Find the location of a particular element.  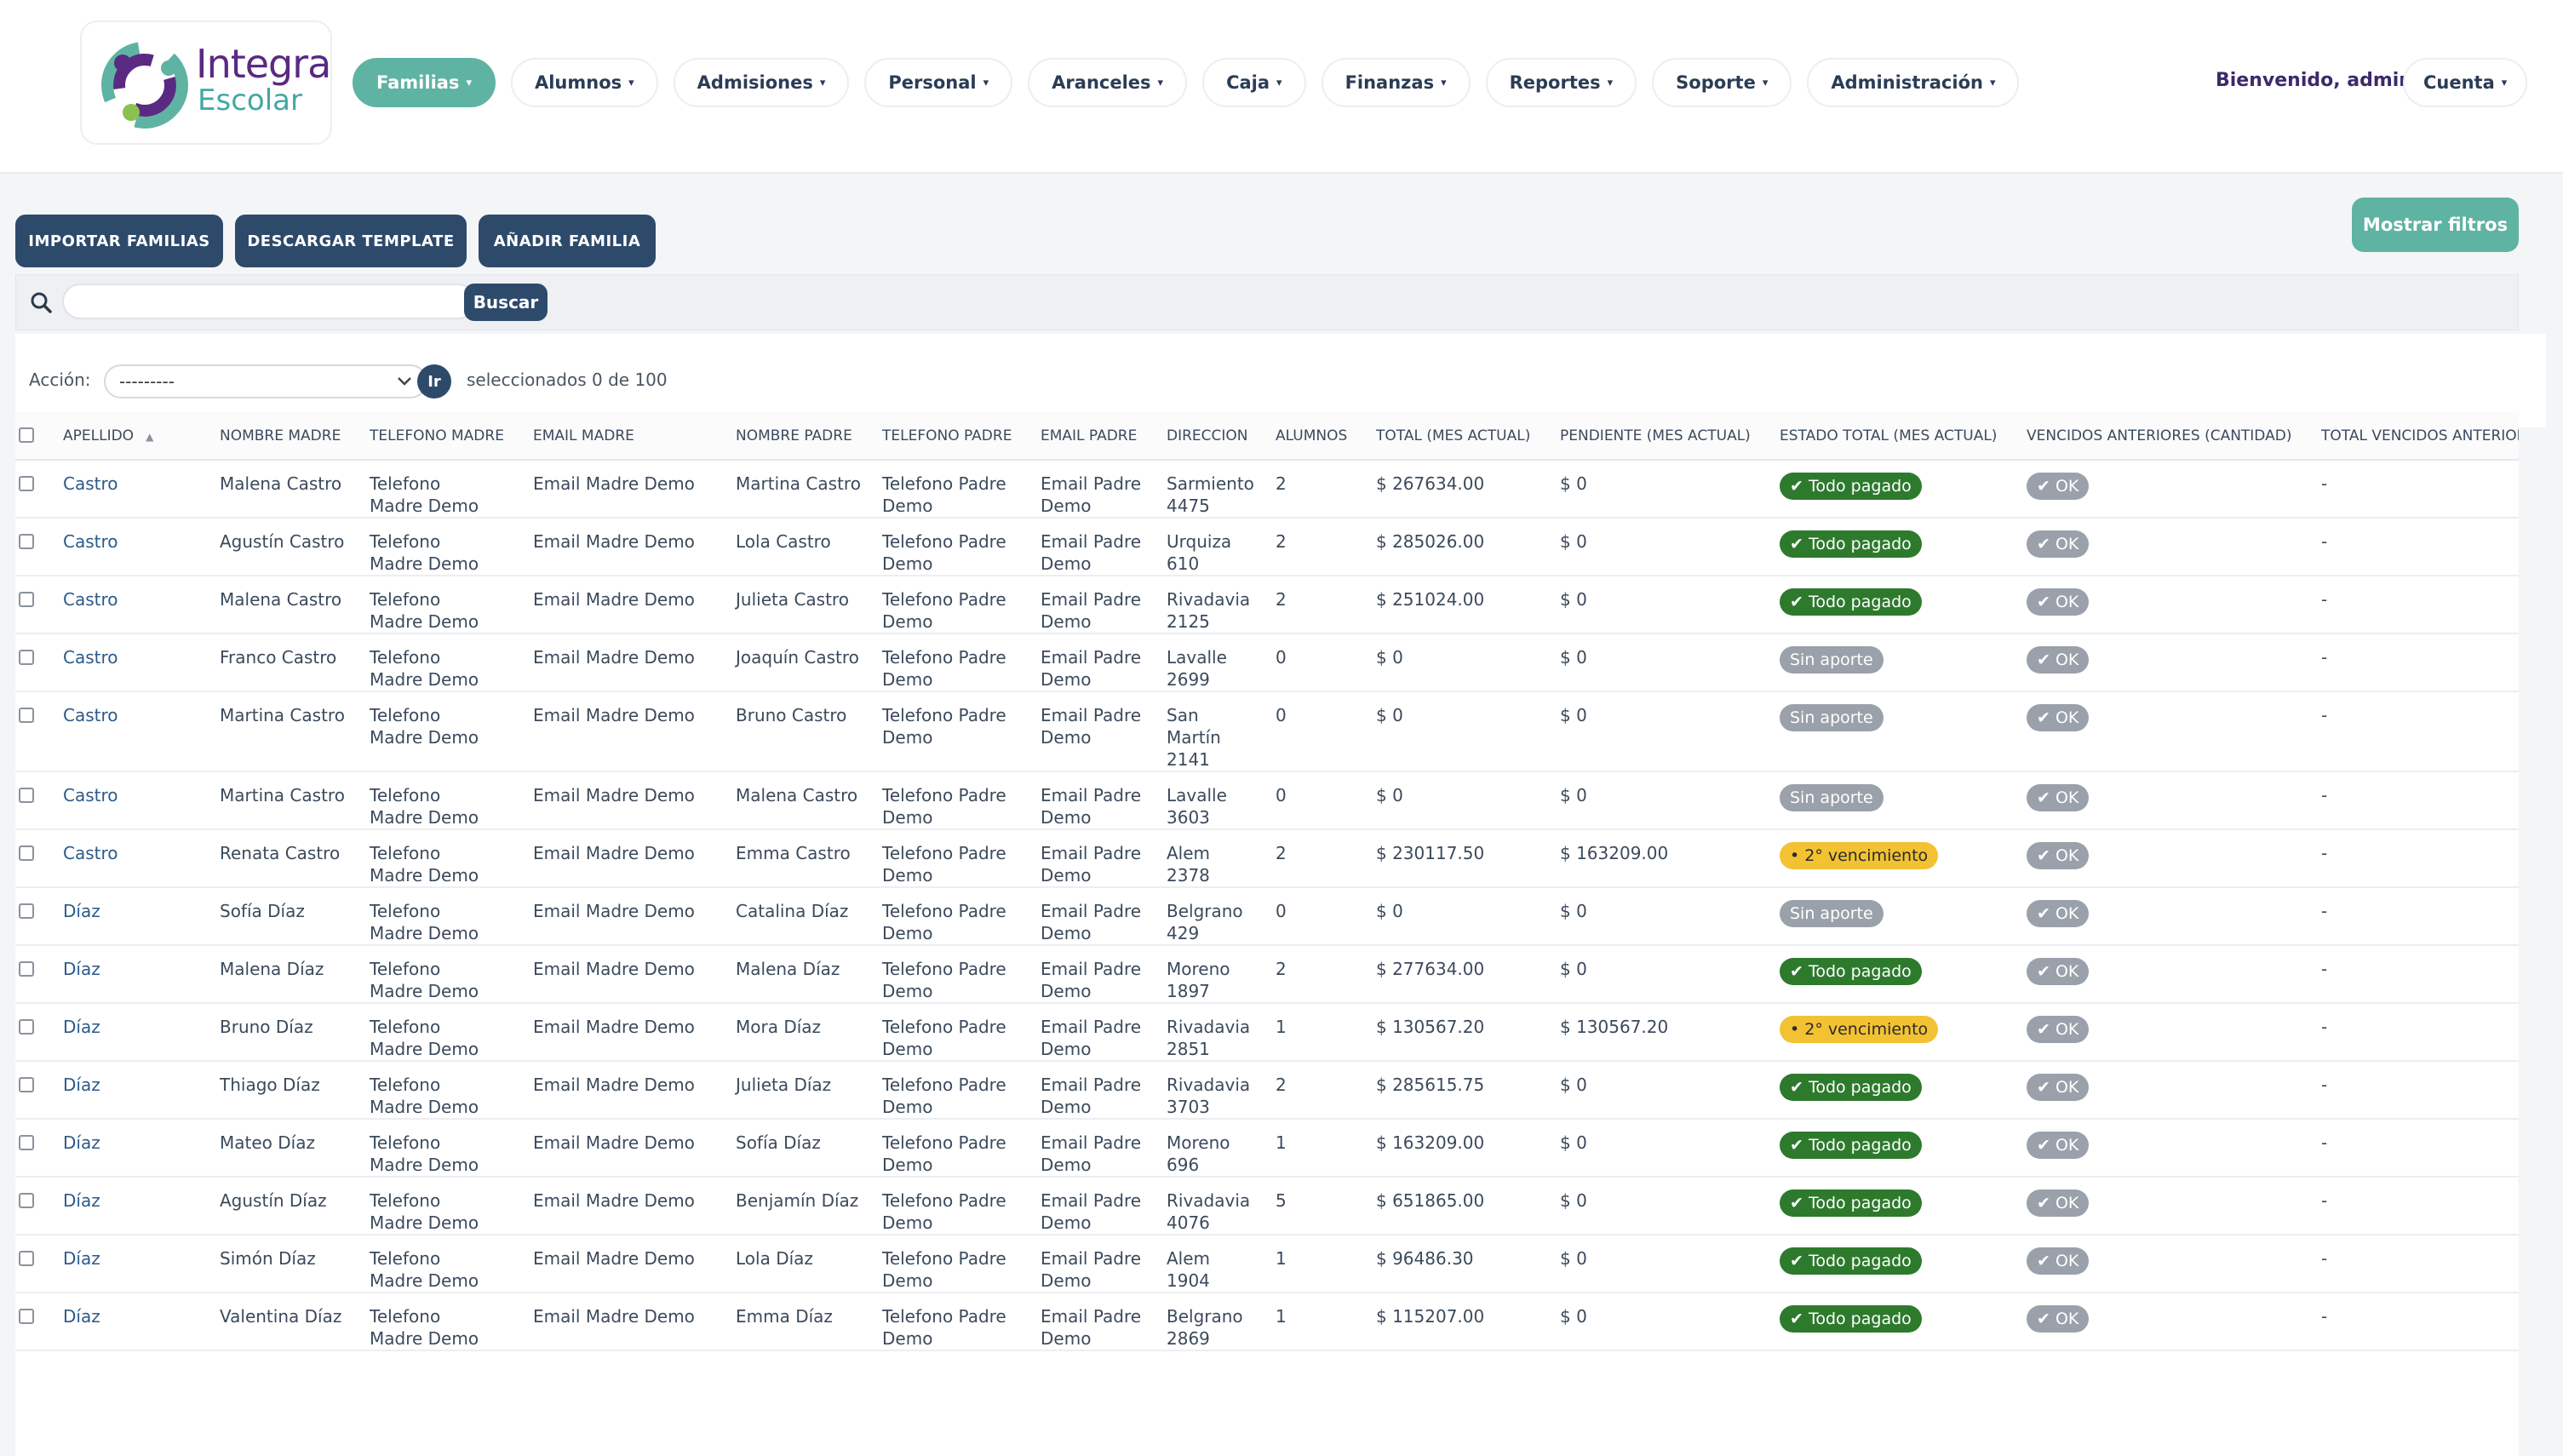

cell-pendiente: $ 0 is located at coordinates (1666, 490).